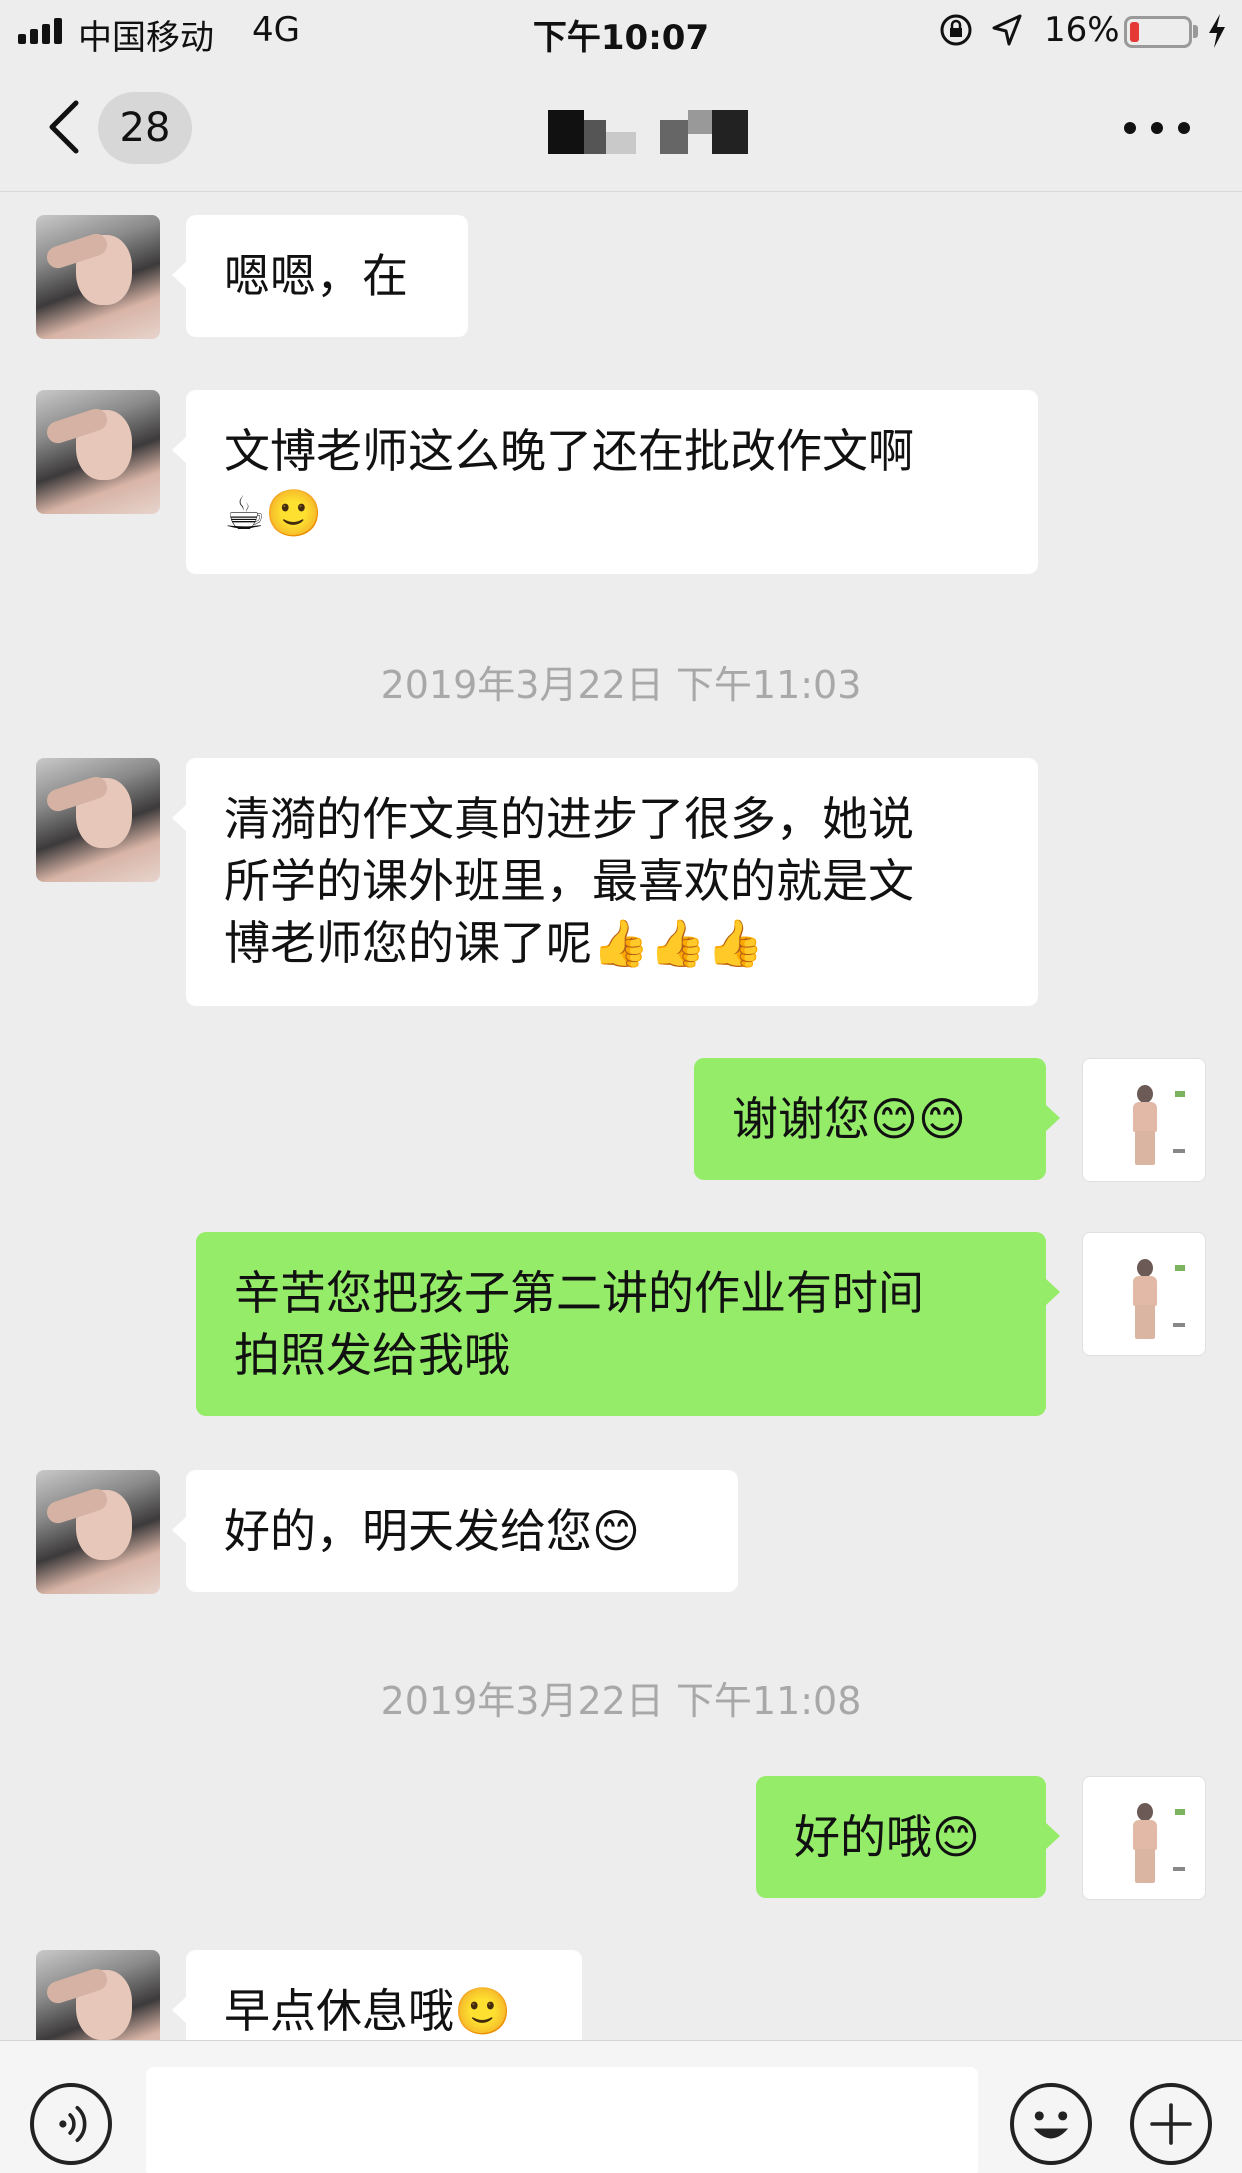 This screenshot has height=2173, width=1242. I want to click on status-bar: 中国移动 4G 下午10:07 16%, so click(621, 31).